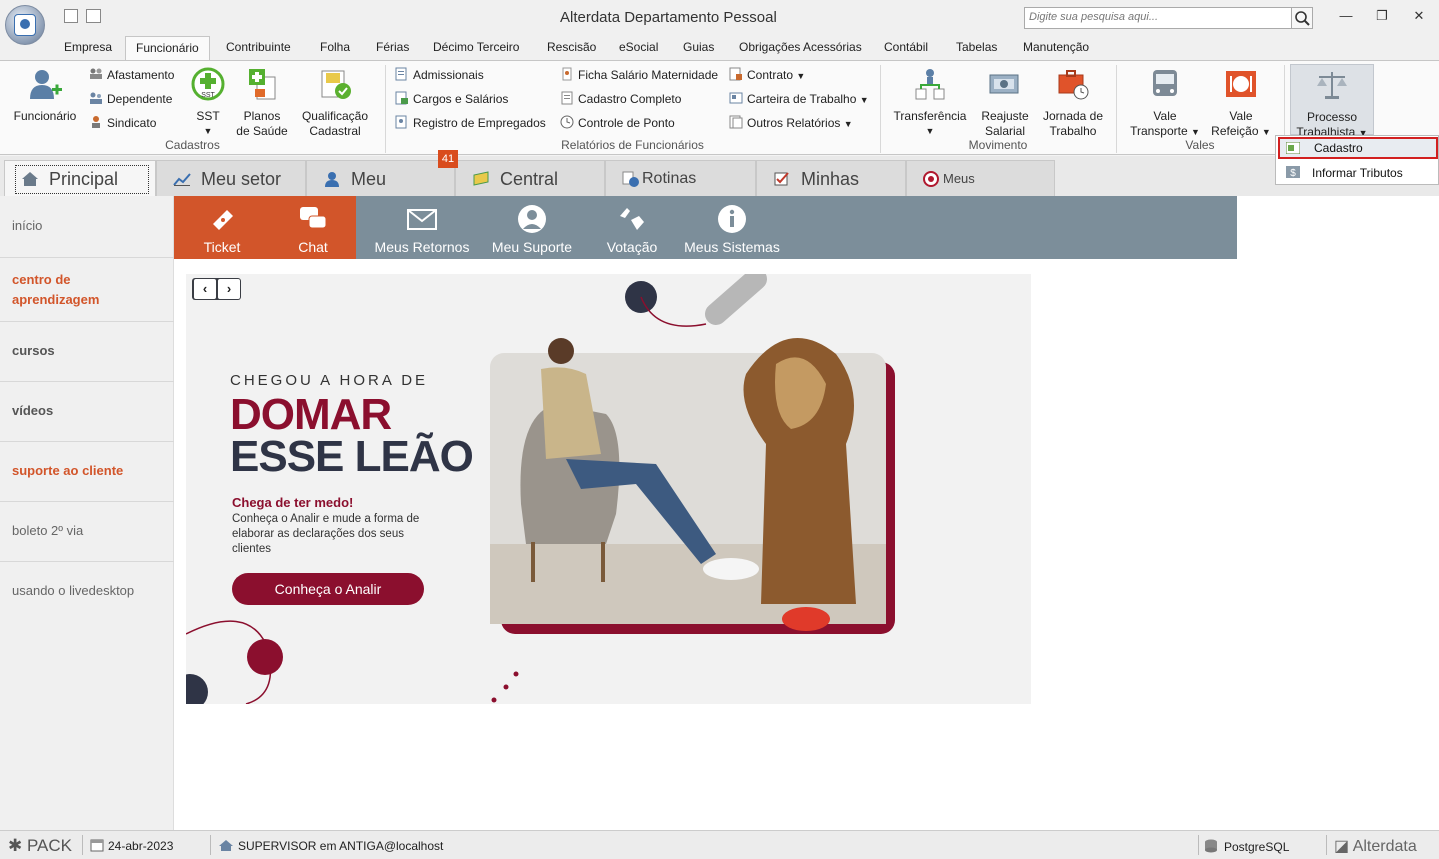 The image size is (1439, 859). What do you see at coordinates (40, 846) in the screenshot?
I see `pack-logo: ✱ PACK` at bounding box center [40, 846].